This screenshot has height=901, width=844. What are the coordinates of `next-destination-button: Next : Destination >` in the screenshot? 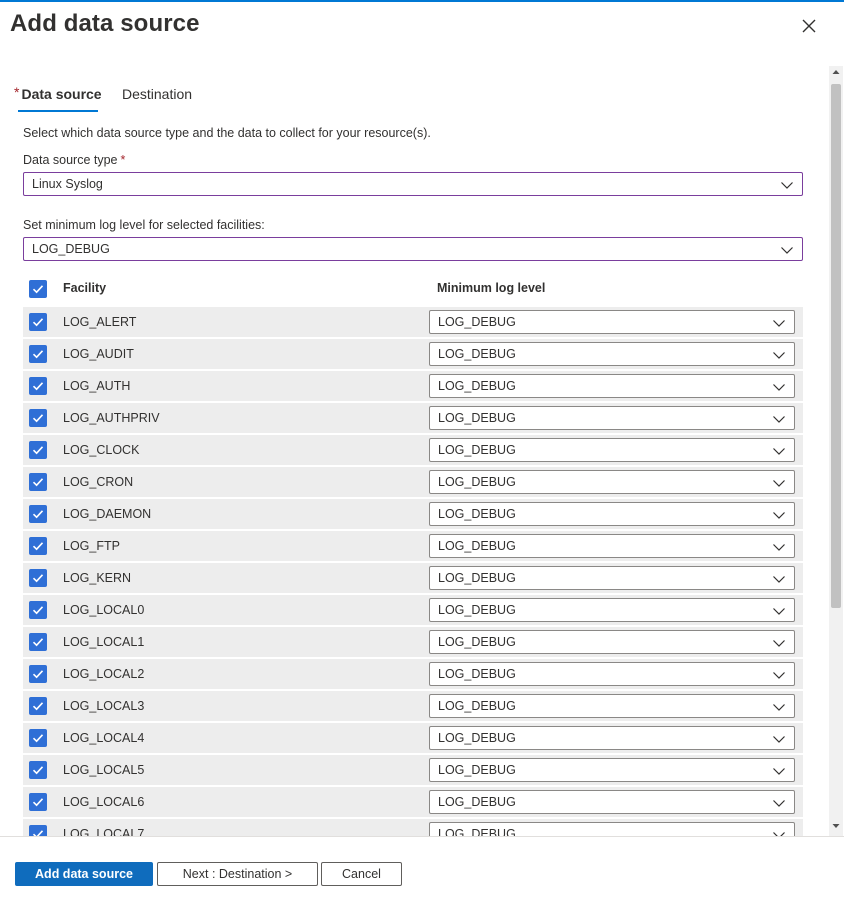 It's located at (237, 874).